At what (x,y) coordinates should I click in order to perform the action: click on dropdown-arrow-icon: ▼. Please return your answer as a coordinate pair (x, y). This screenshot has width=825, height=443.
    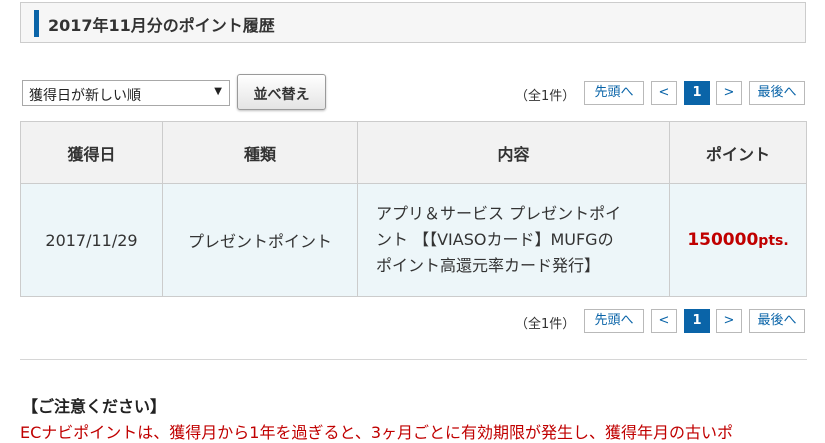
    Looking at the image, I should click on (218, 91).